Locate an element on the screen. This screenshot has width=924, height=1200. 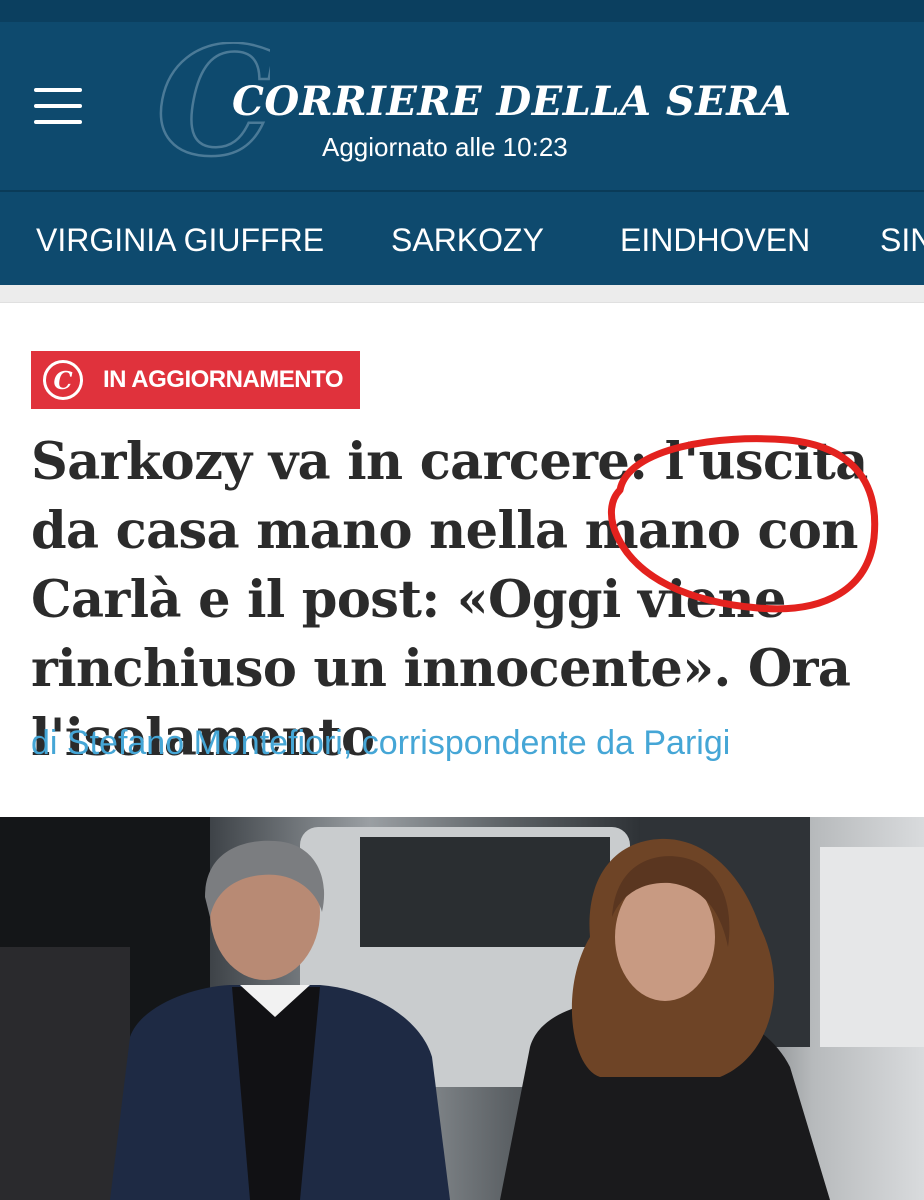
nav-item-virginia-giuffre: VIRGINIA GIUFFRE is located at coordinates (180, 240).